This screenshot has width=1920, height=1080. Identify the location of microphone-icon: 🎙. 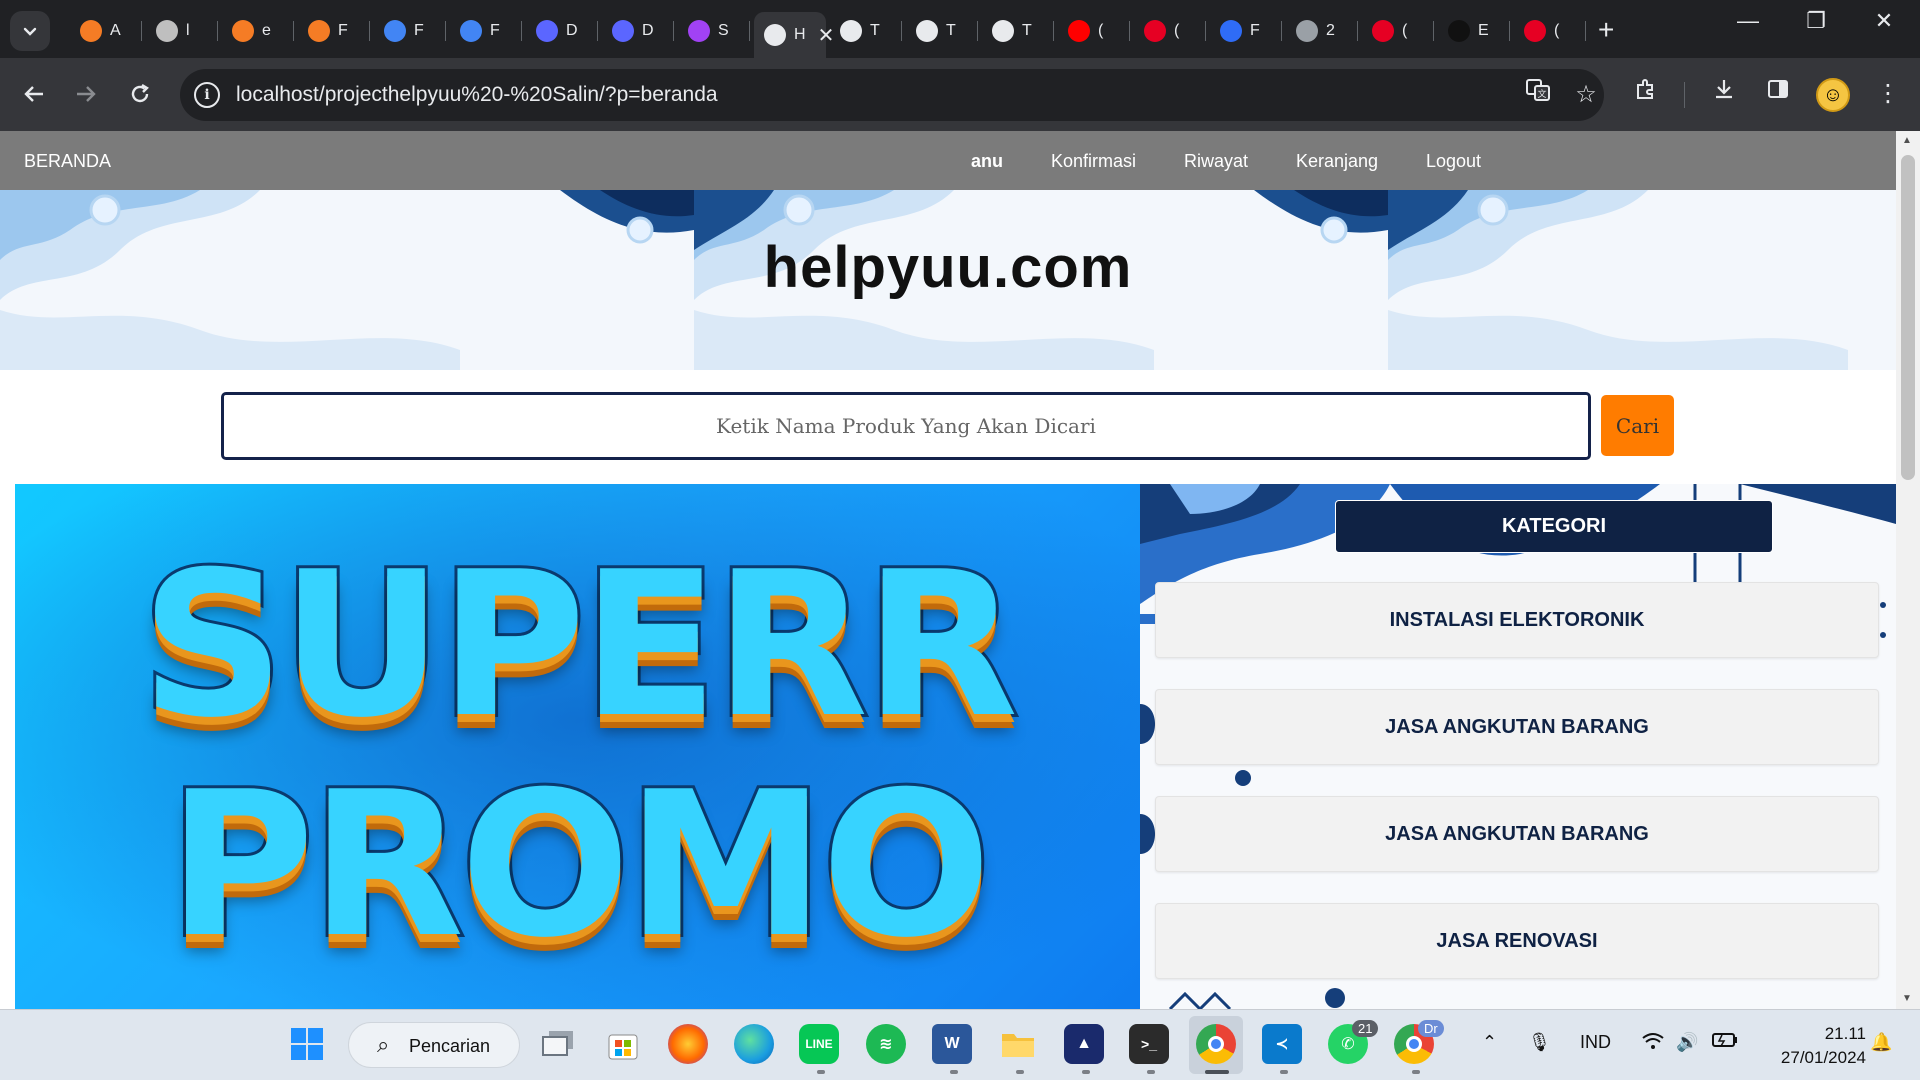
(1539, 1042).